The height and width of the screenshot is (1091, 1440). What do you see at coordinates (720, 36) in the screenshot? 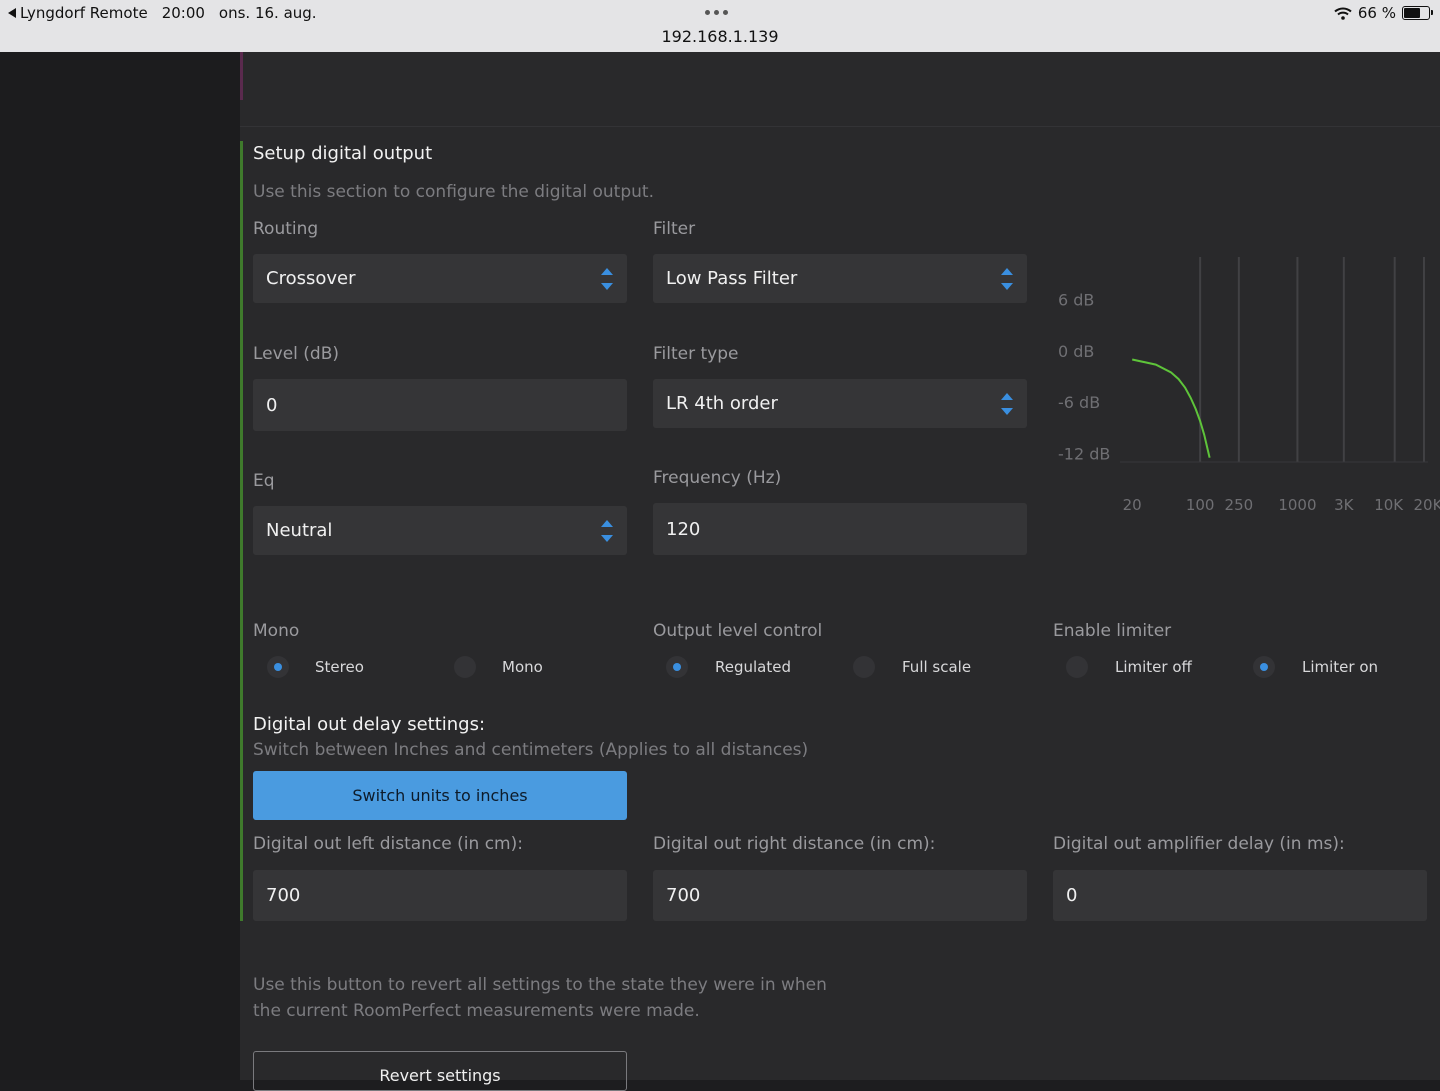
I see `page-url: 192.168.1.139` at bounding box center [720, 36].